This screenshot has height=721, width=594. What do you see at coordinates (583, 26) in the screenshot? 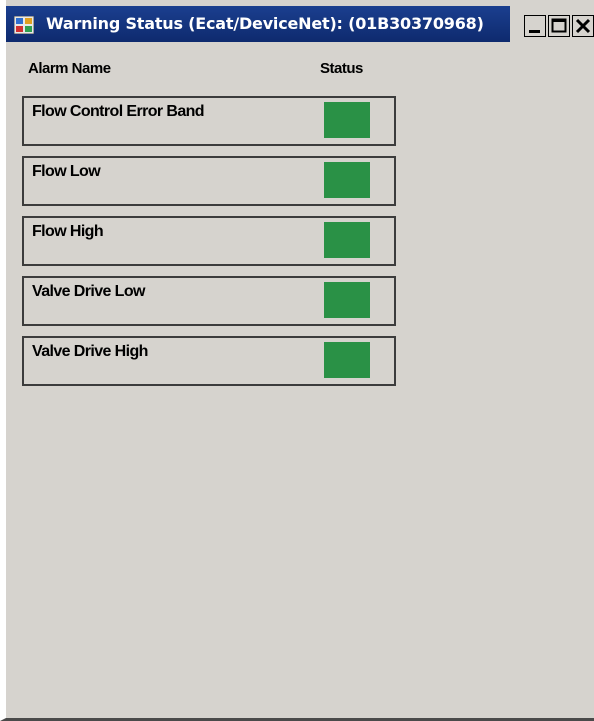
I see `close-icon` at bounding box center [583, 26].